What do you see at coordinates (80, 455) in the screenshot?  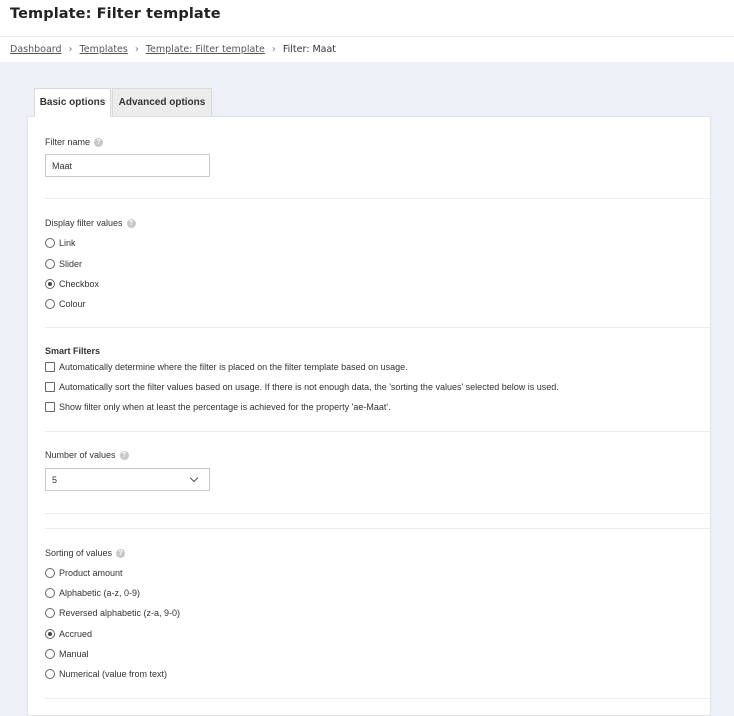 I see `number-of-values-label-text: Number of values` at bounding box center [80, 455].